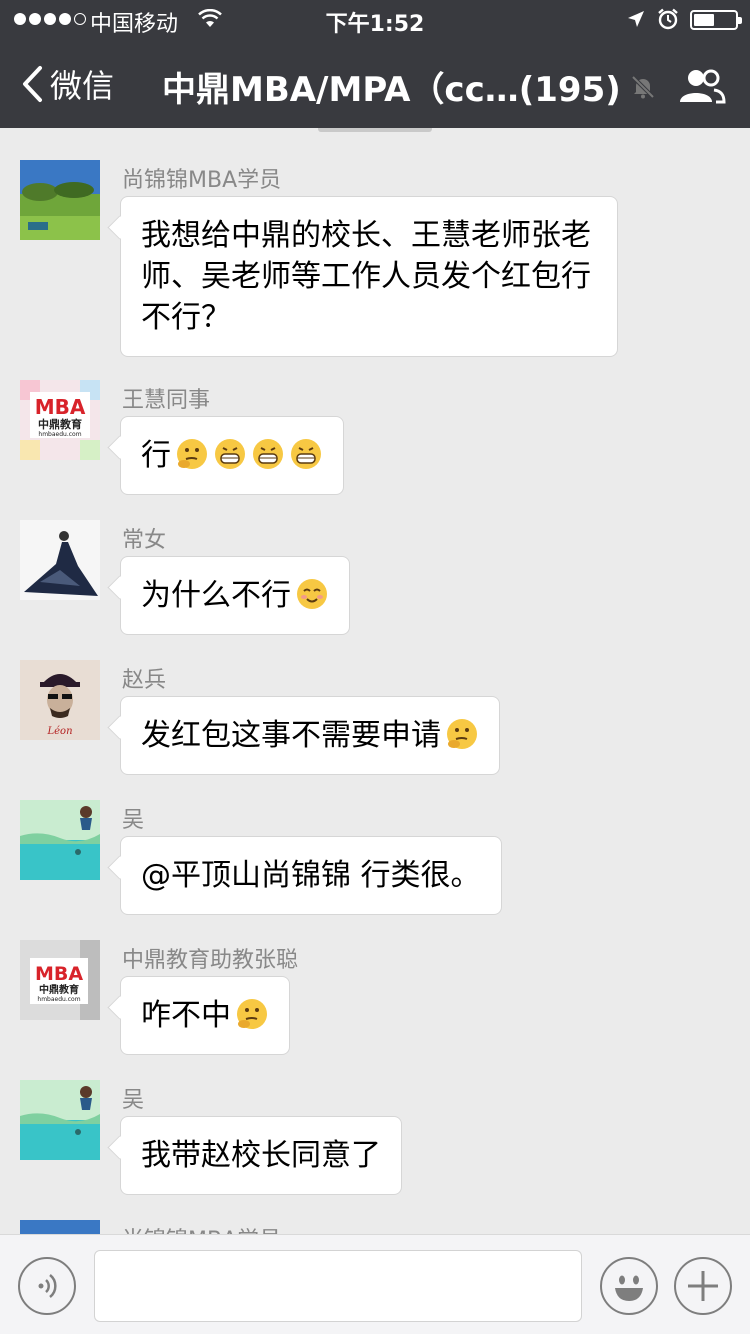  I want to click on message-bubble: 我带赵校长同意了, so click(261, 1155).